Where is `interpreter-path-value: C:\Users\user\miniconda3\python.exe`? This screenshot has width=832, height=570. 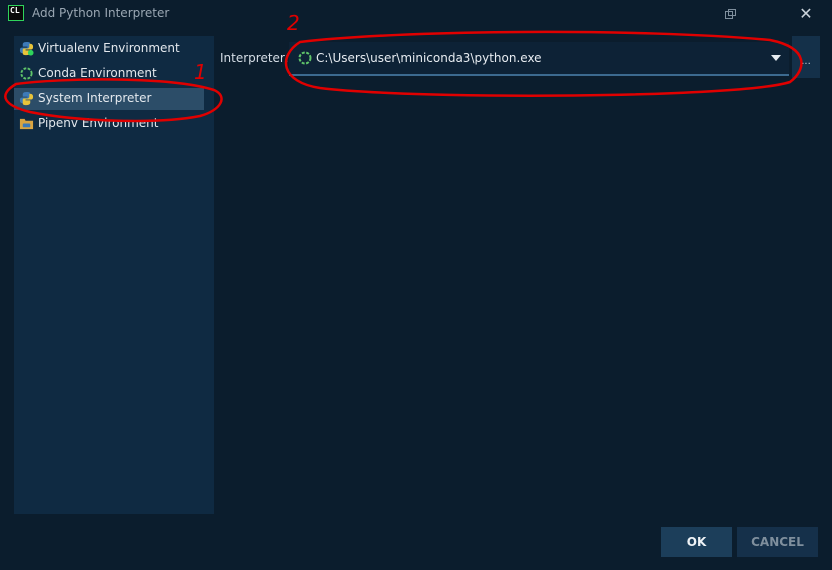
interpreter-path-value: C:\Users\user\miniconda3\python.exe is located at coordinates (429, 58).